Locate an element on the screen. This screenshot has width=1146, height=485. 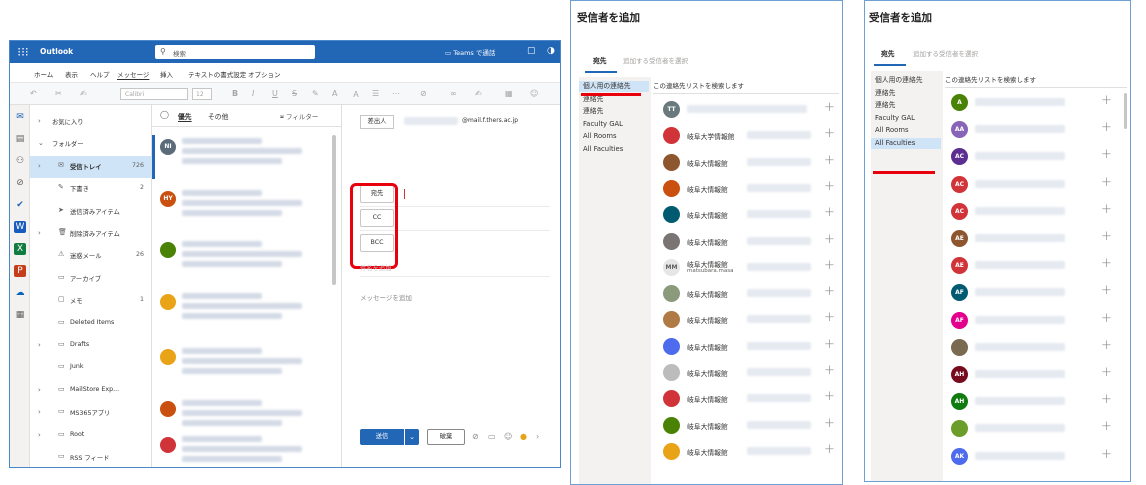
bell-icon: ◑ is located at coordinates (551, 51).